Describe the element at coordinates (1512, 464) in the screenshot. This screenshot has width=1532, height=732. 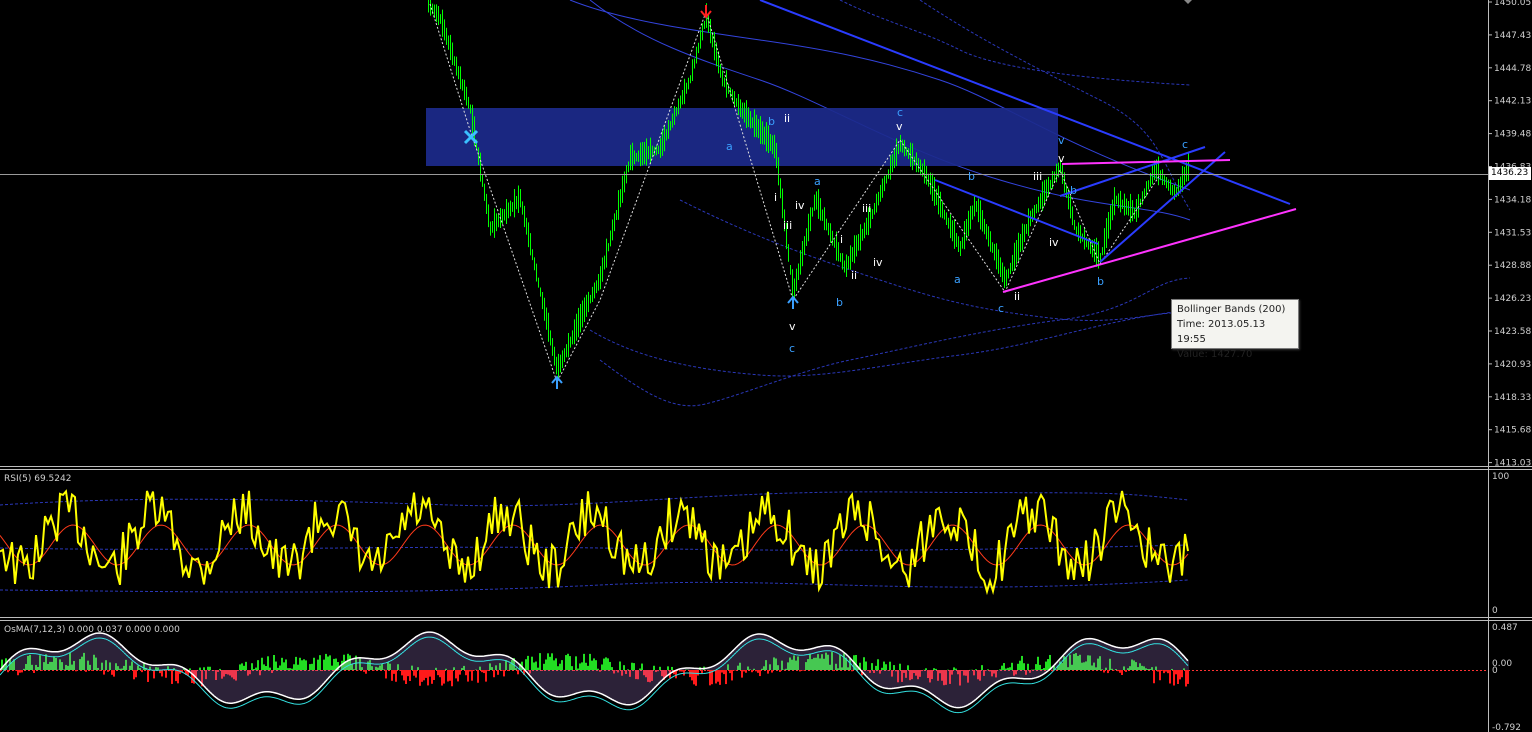
I see `price-tick-label: 1413.03` at that location.